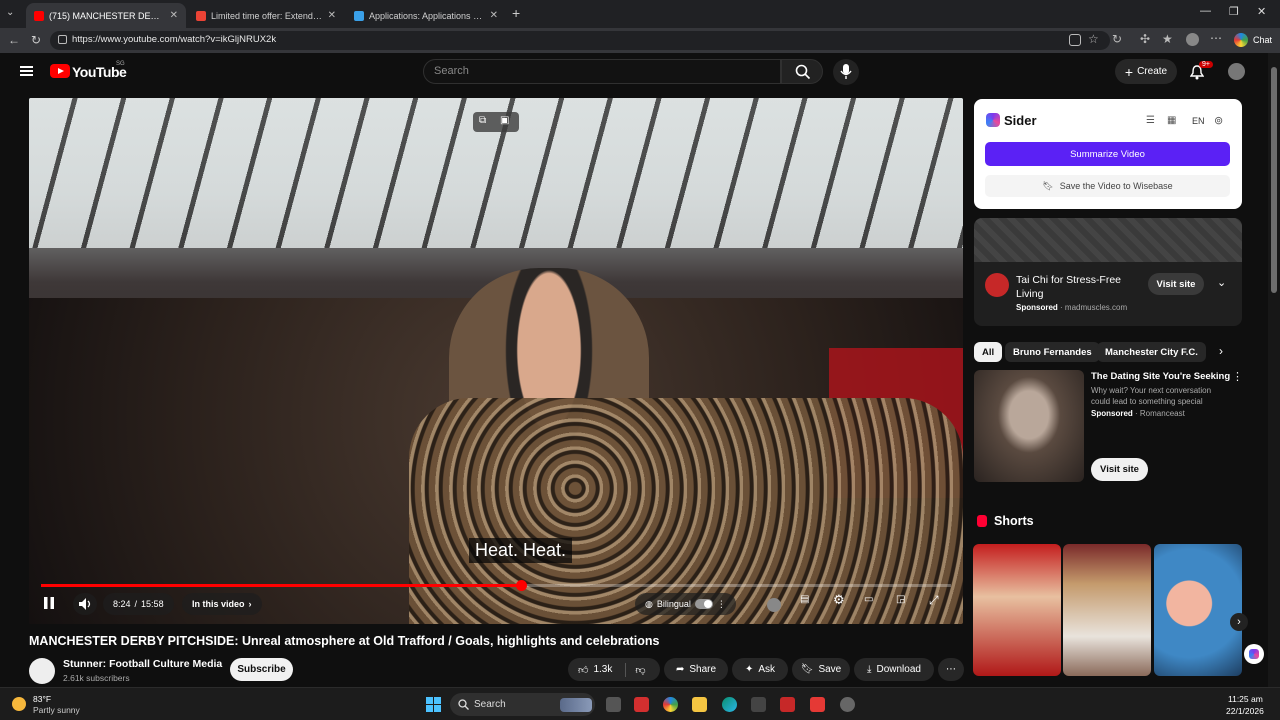  Describe the element at coordinates (900, 599) in the screenshot. I see `cast-icon: ◲` at that location.